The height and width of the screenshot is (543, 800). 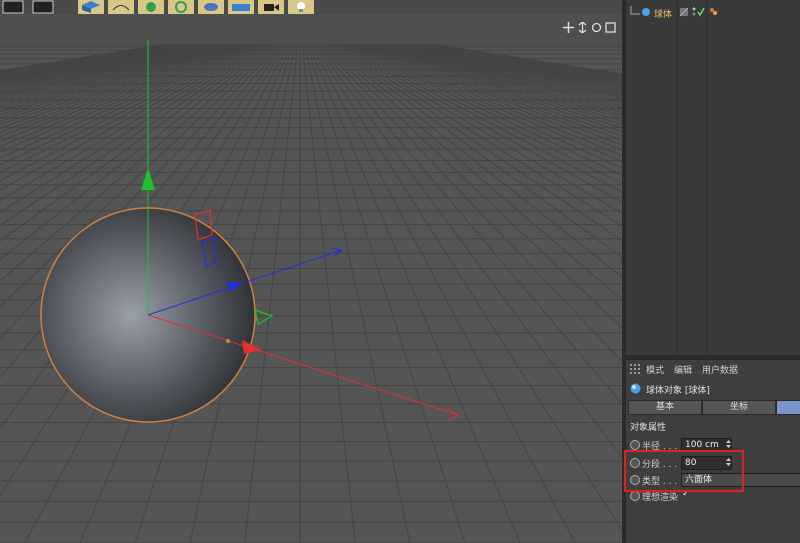 What do you see at coordinates (655, 369) in the screenshot?
I see `menu-mode: 模式` at bounding box center [655, 369].